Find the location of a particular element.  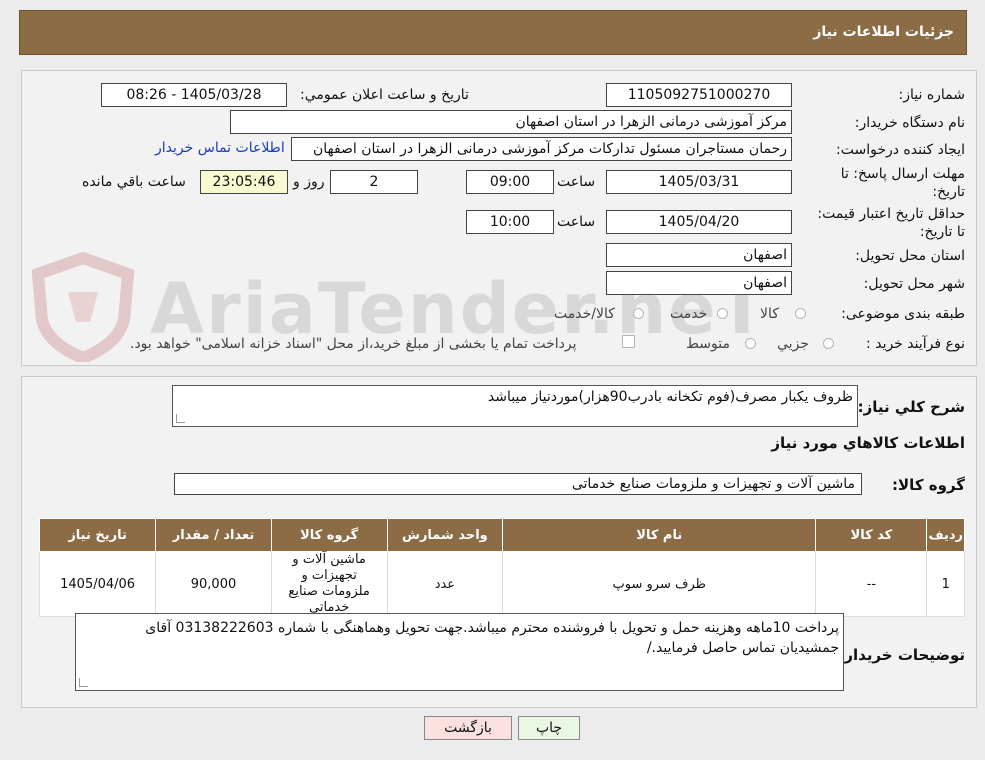

print-button: چاپ is located at coordinates (549, 728).